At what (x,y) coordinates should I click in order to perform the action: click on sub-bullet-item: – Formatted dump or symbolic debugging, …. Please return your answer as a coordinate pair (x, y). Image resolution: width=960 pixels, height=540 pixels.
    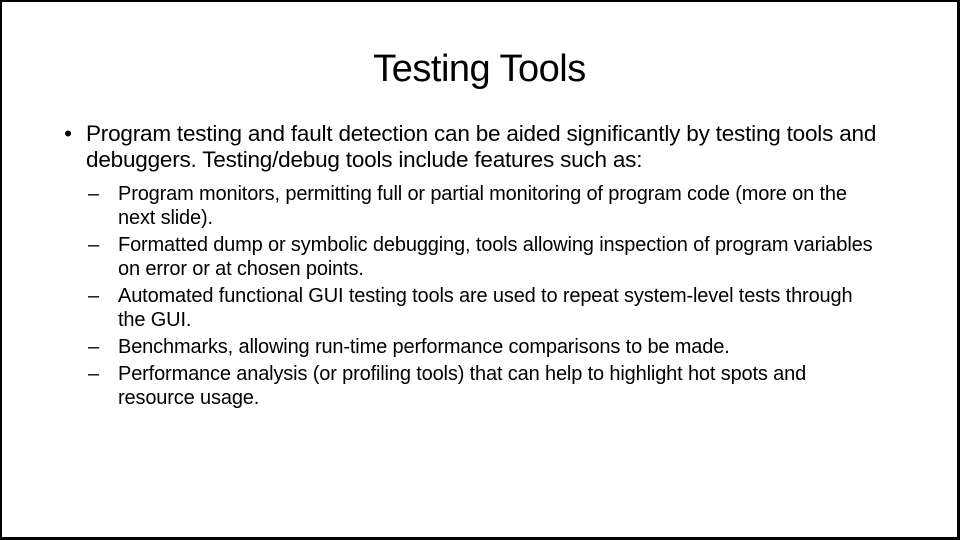
    Looking at the image, I should click on (483, 257).